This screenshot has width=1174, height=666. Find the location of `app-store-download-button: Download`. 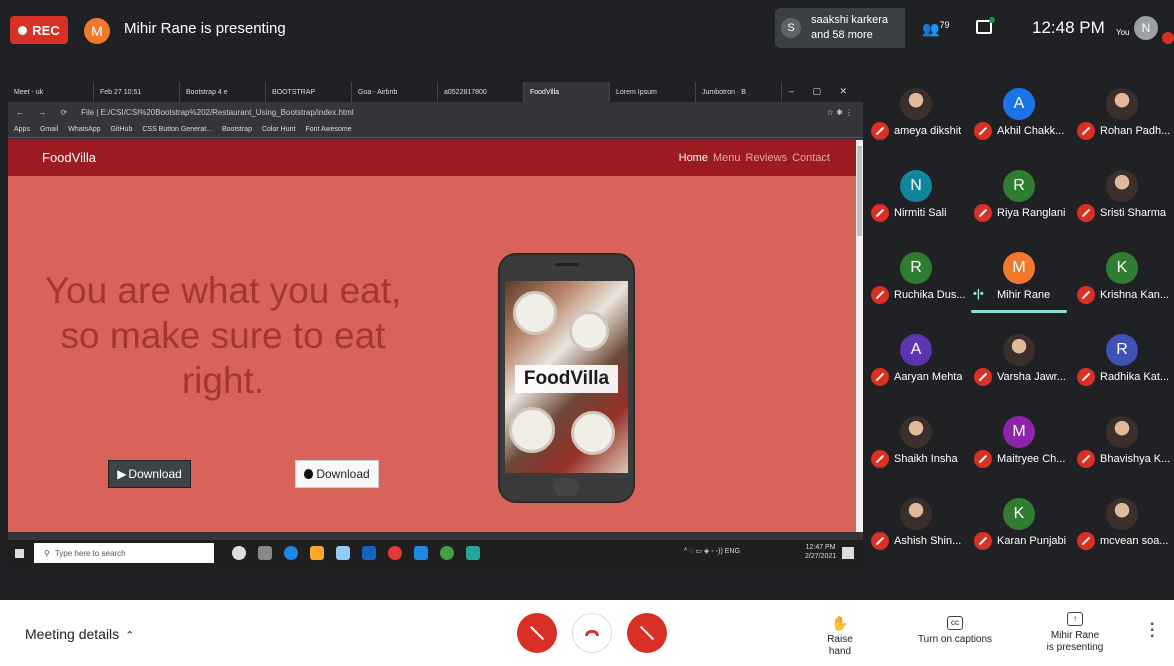

app-store-download-button: Download is located at coordinates (337, 474).